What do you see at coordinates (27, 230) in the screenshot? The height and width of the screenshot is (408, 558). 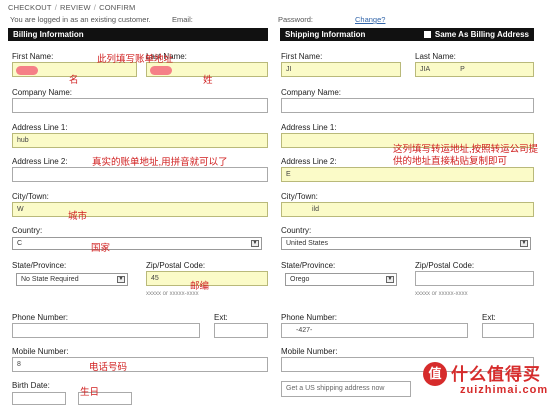 I see `billing-country-label: Country:` at bounding box center [27, 230].